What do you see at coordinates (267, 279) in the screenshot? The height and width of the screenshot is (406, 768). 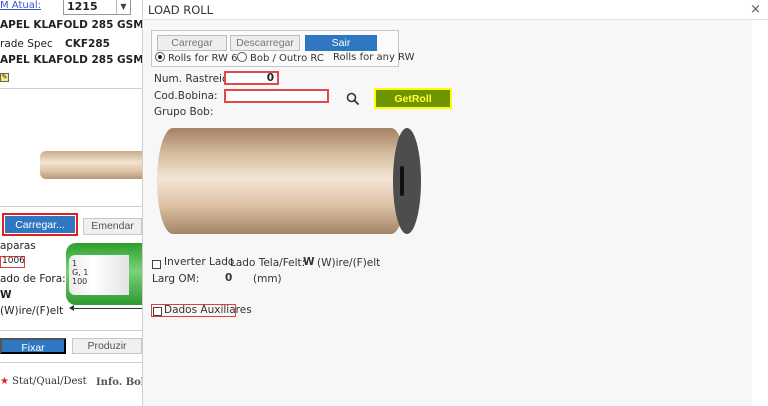 I see `larg-unit: (mm)` at bounding box center [267, 279].